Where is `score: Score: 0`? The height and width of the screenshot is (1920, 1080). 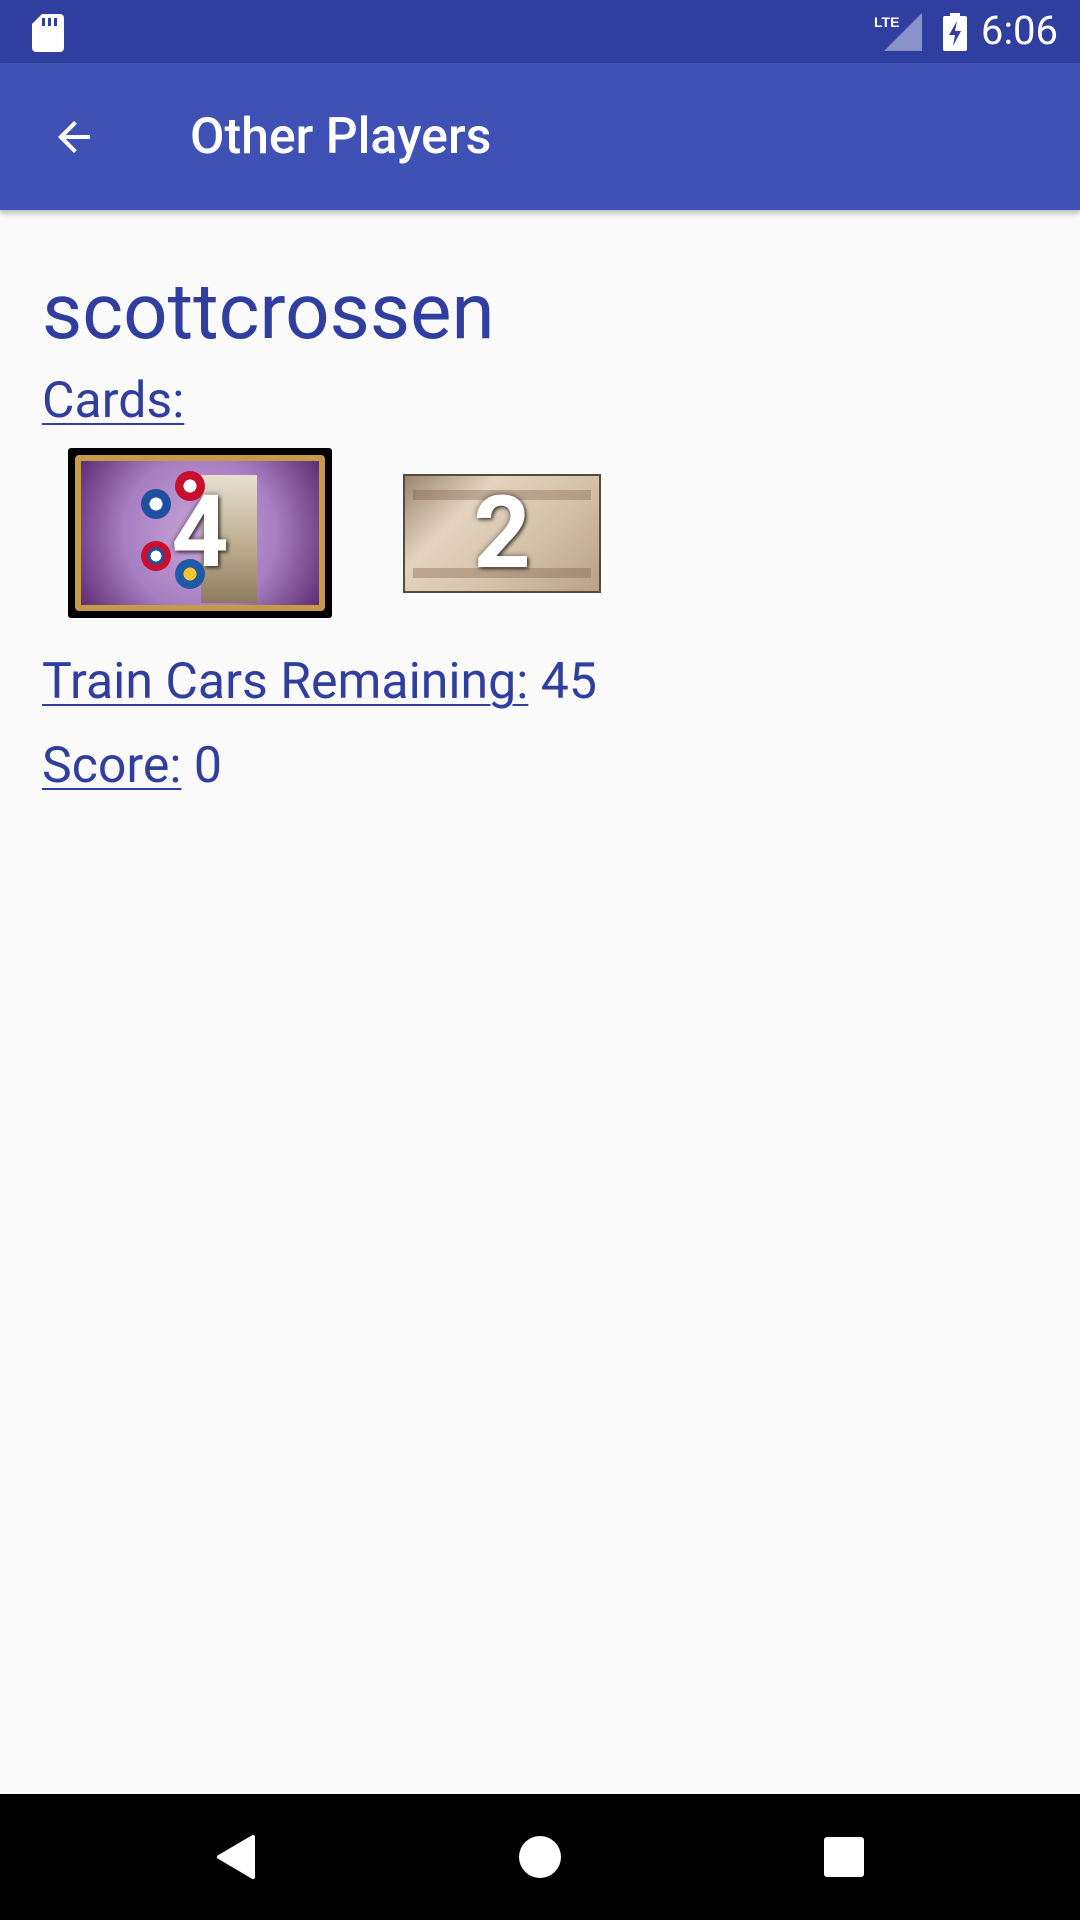 score: Score: 0 is located at coordinates (132, 766).